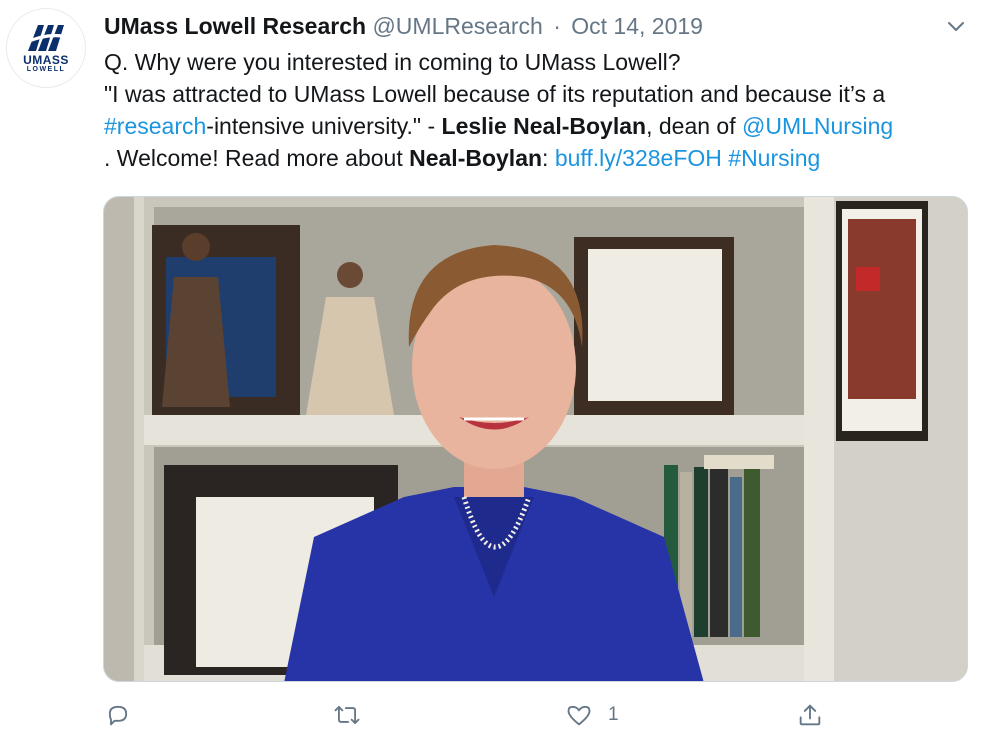 This screenshot has width=1000, height=732. I want to click on logo-text: UMASS, so click(46, 59).